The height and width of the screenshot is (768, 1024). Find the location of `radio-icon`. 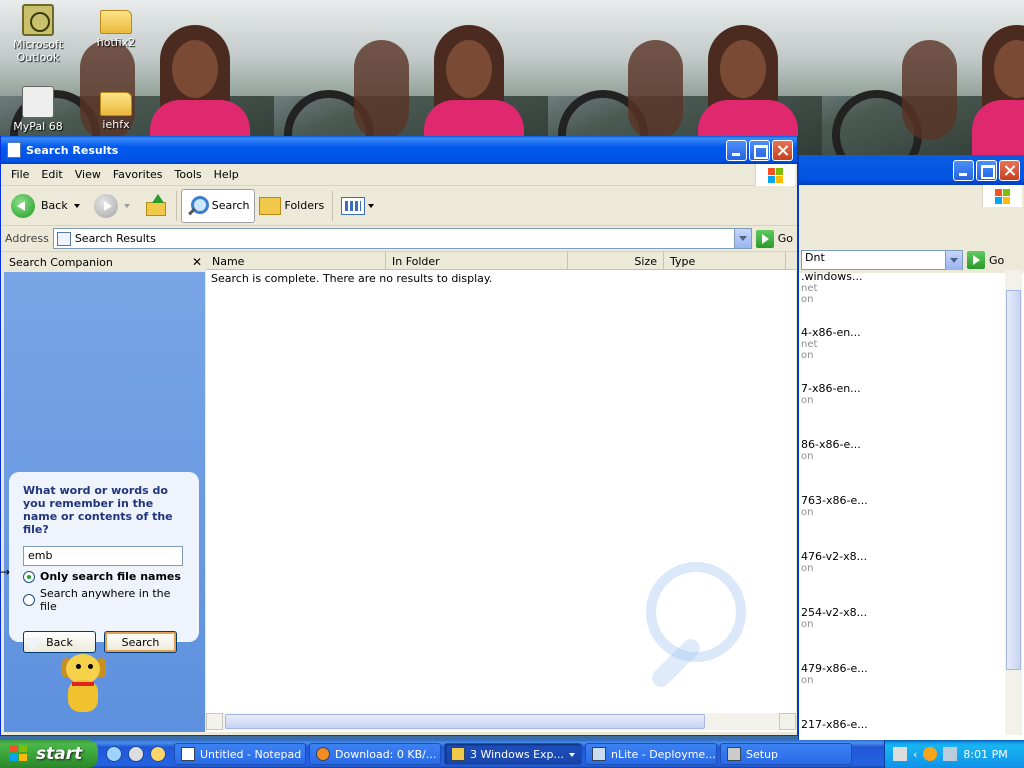

radio-icon is located at coordinates (29, 600).